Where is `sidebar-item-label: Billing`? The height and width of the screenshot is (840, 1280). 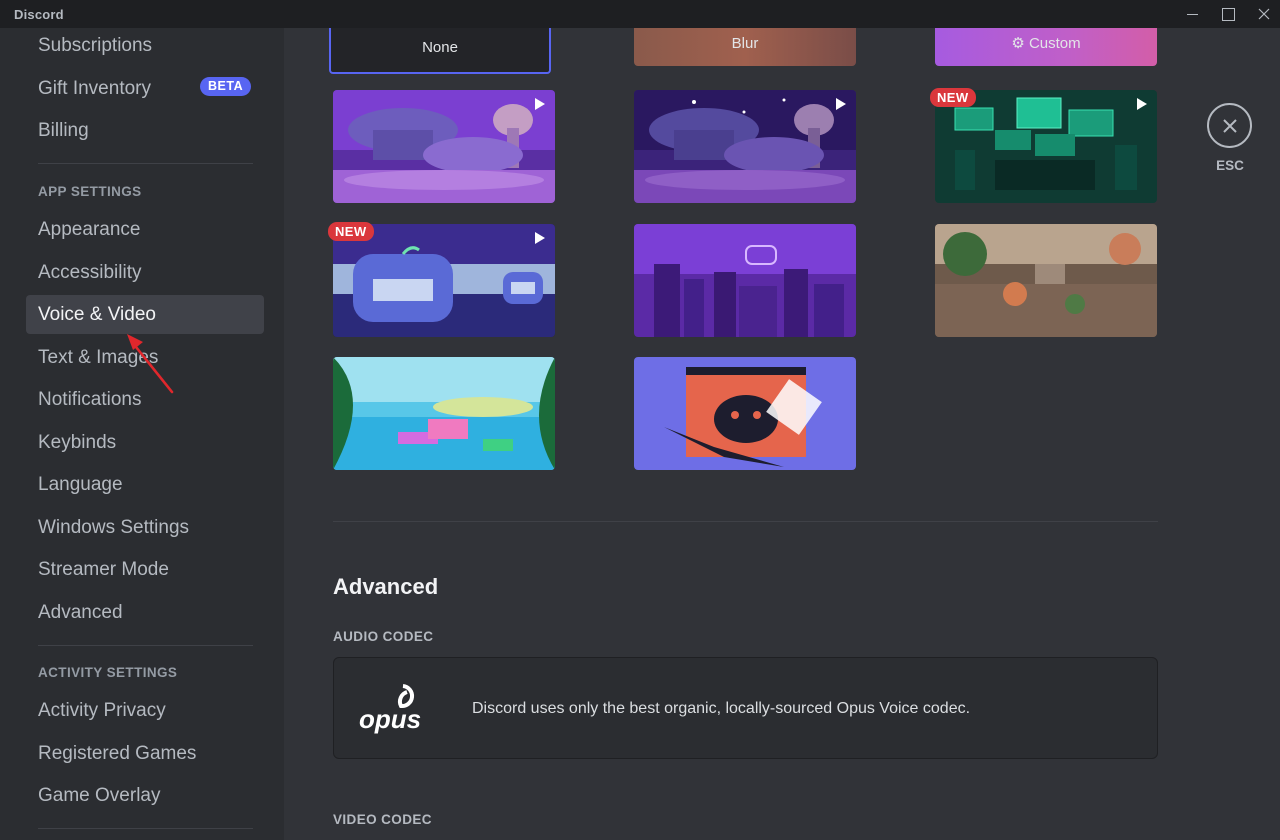 sidebar-item-label: Billing is located at coordinates (63, 130).